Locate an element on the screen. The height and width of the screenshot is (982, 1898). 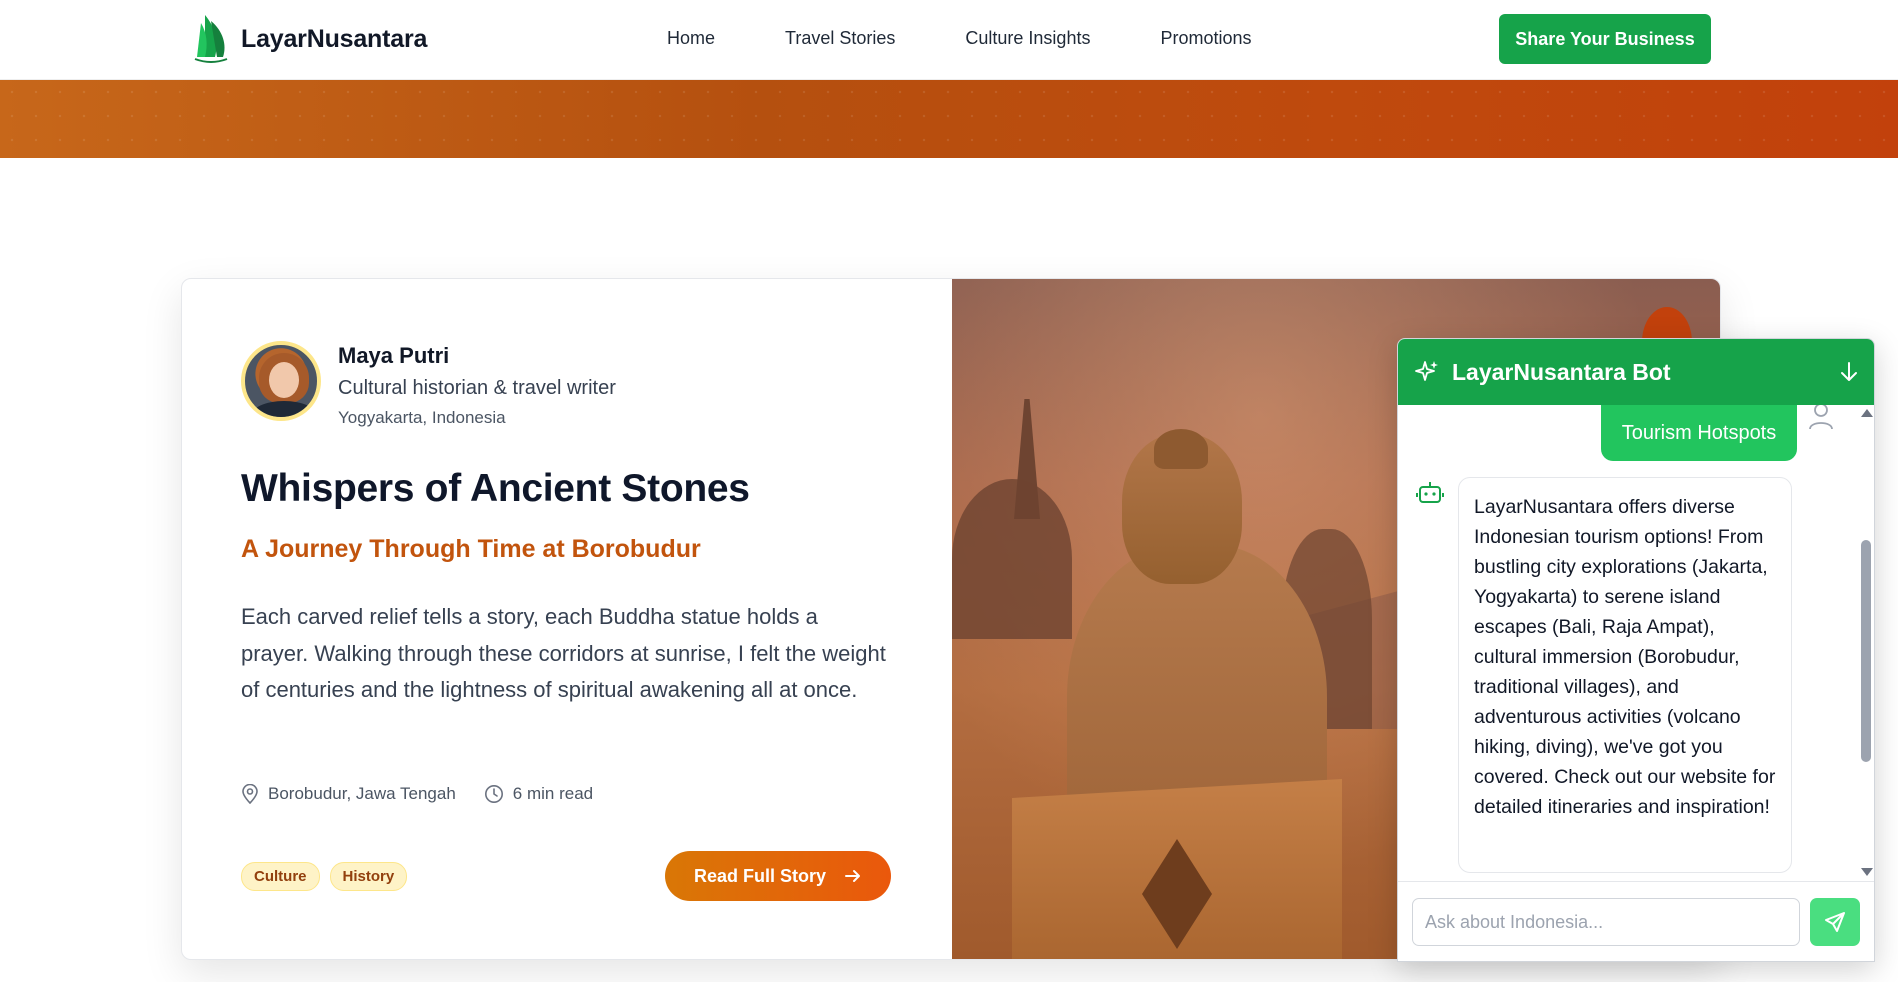
story-read-time: 6 min read is located at coordinates (553, 793).